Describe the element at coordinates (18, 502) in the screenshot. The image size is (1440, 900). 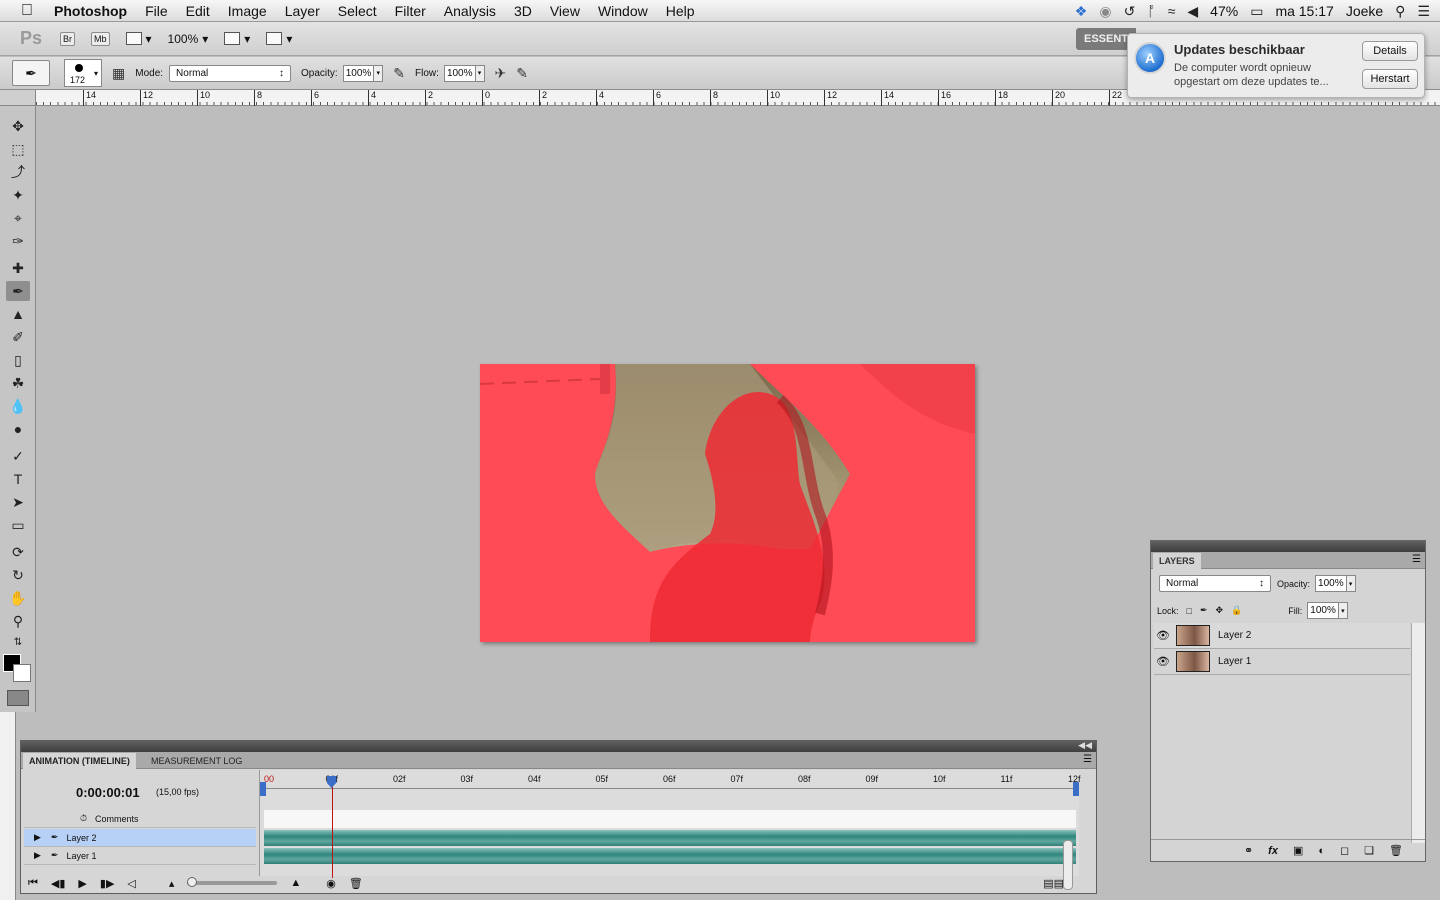
I see `path-selection-tool-icon: ➤` at that location.